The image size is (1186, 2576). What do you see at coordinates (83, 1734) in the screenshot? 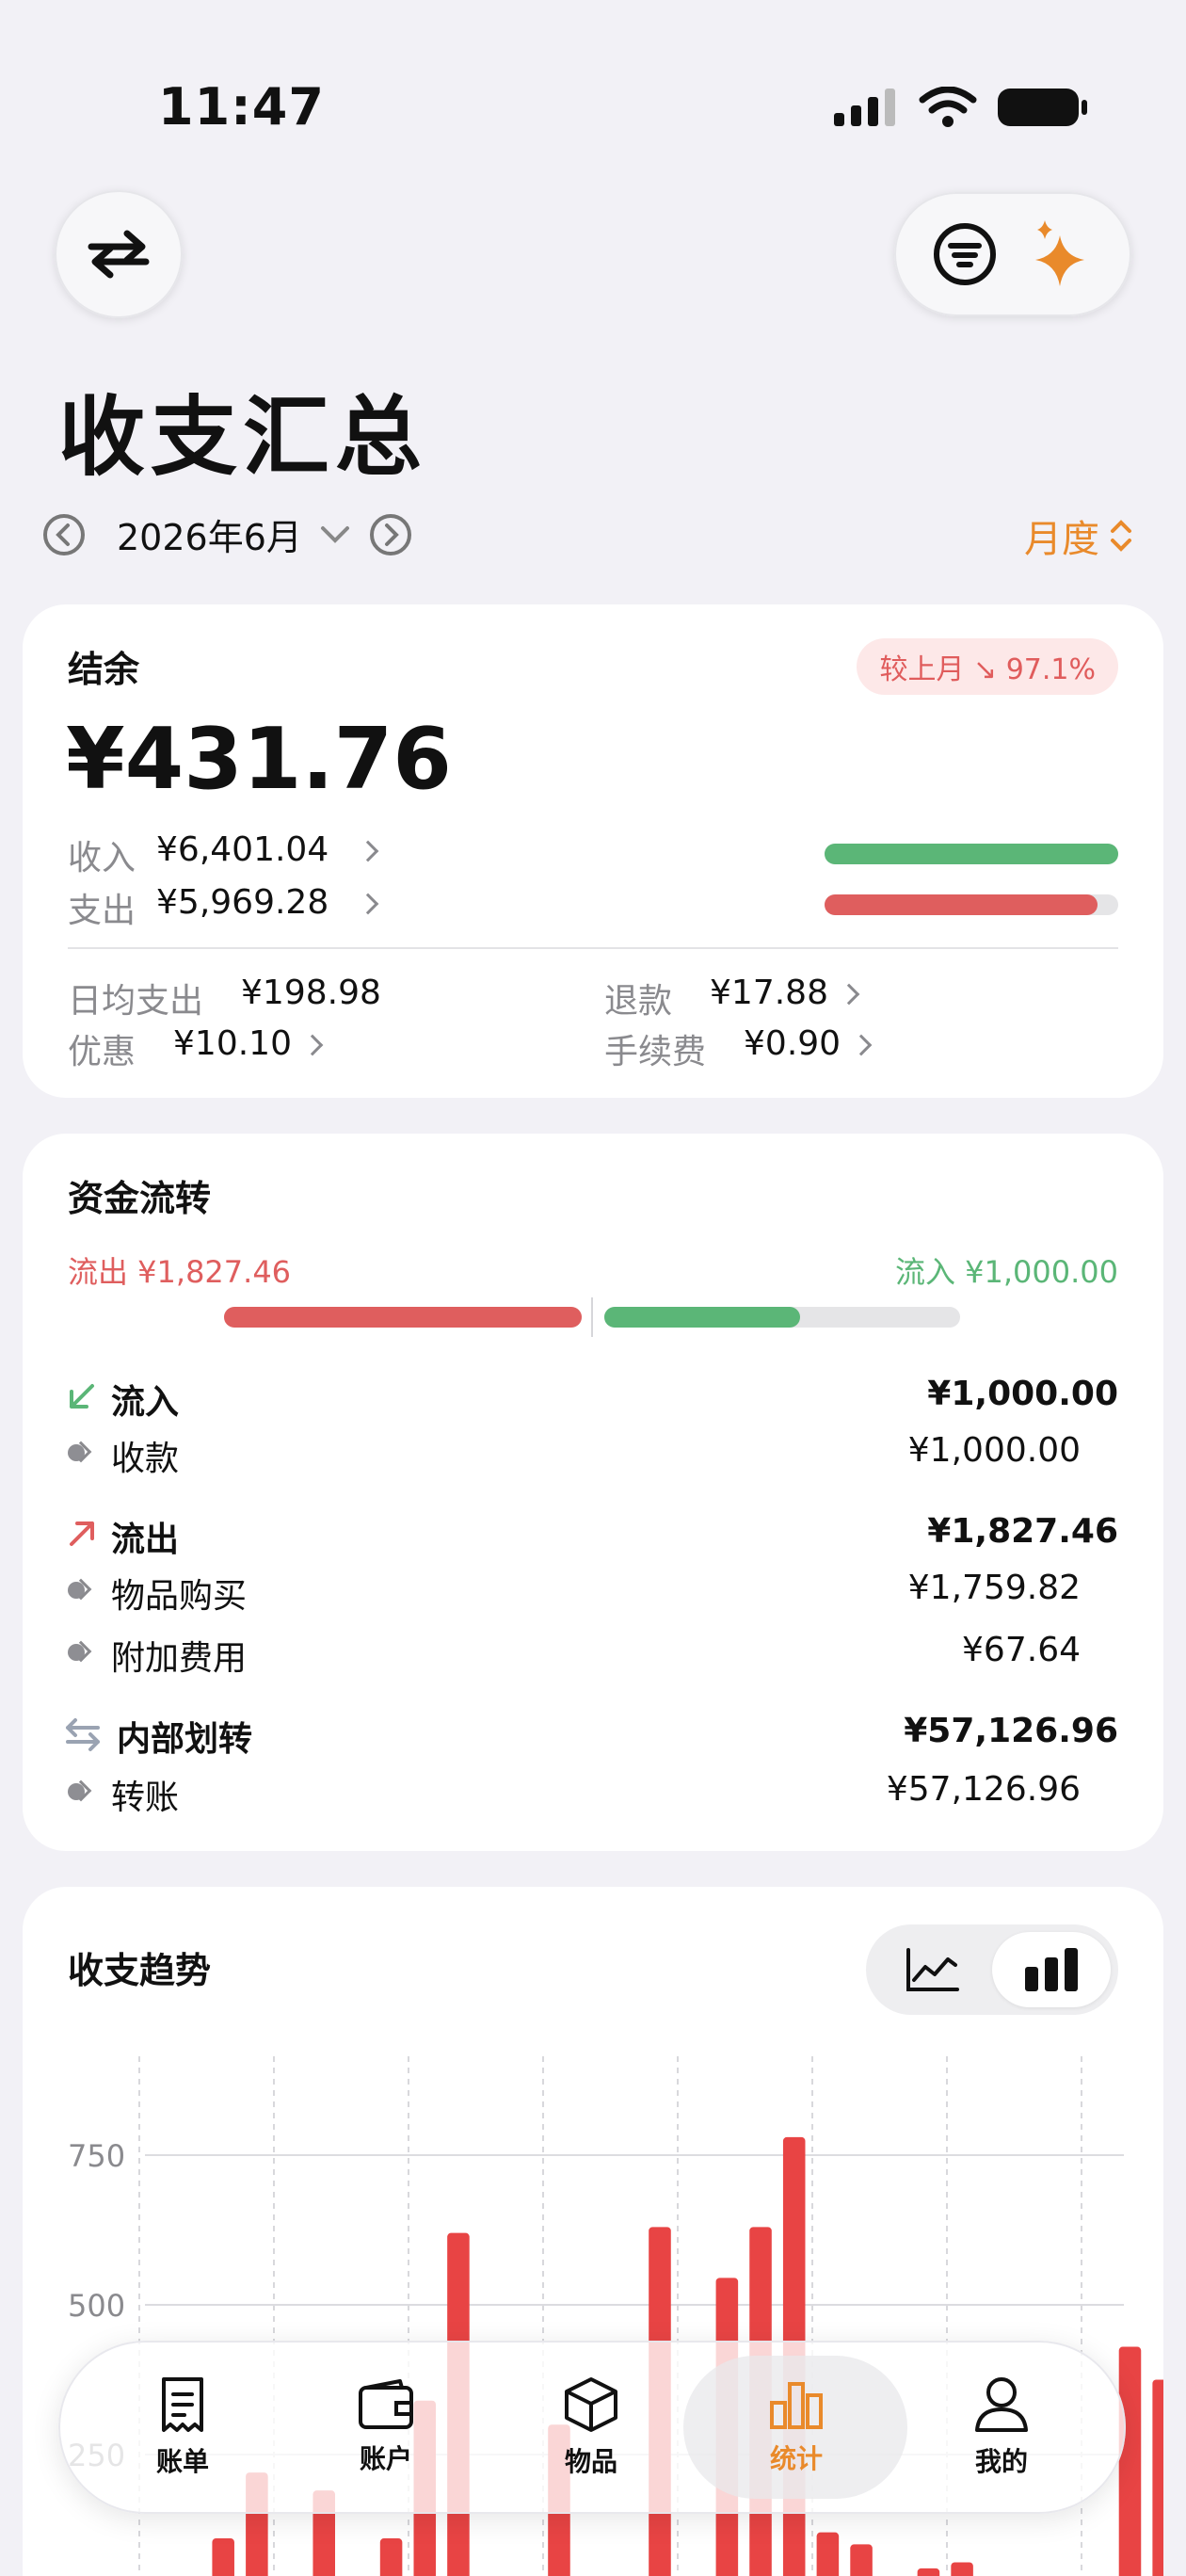
I see `transfer-arrows-icon` at bounding box center [83, 1734].